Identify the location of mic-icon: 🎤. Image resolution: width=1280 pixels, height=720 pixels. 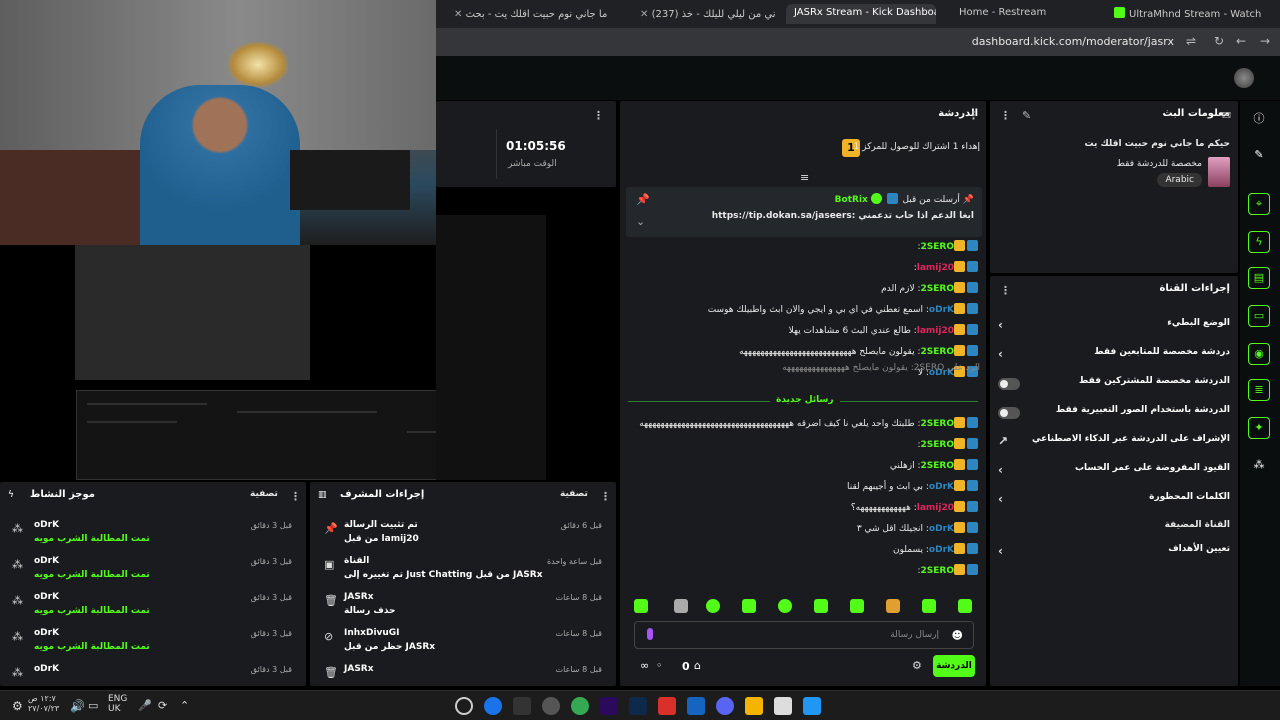
(145, 705).